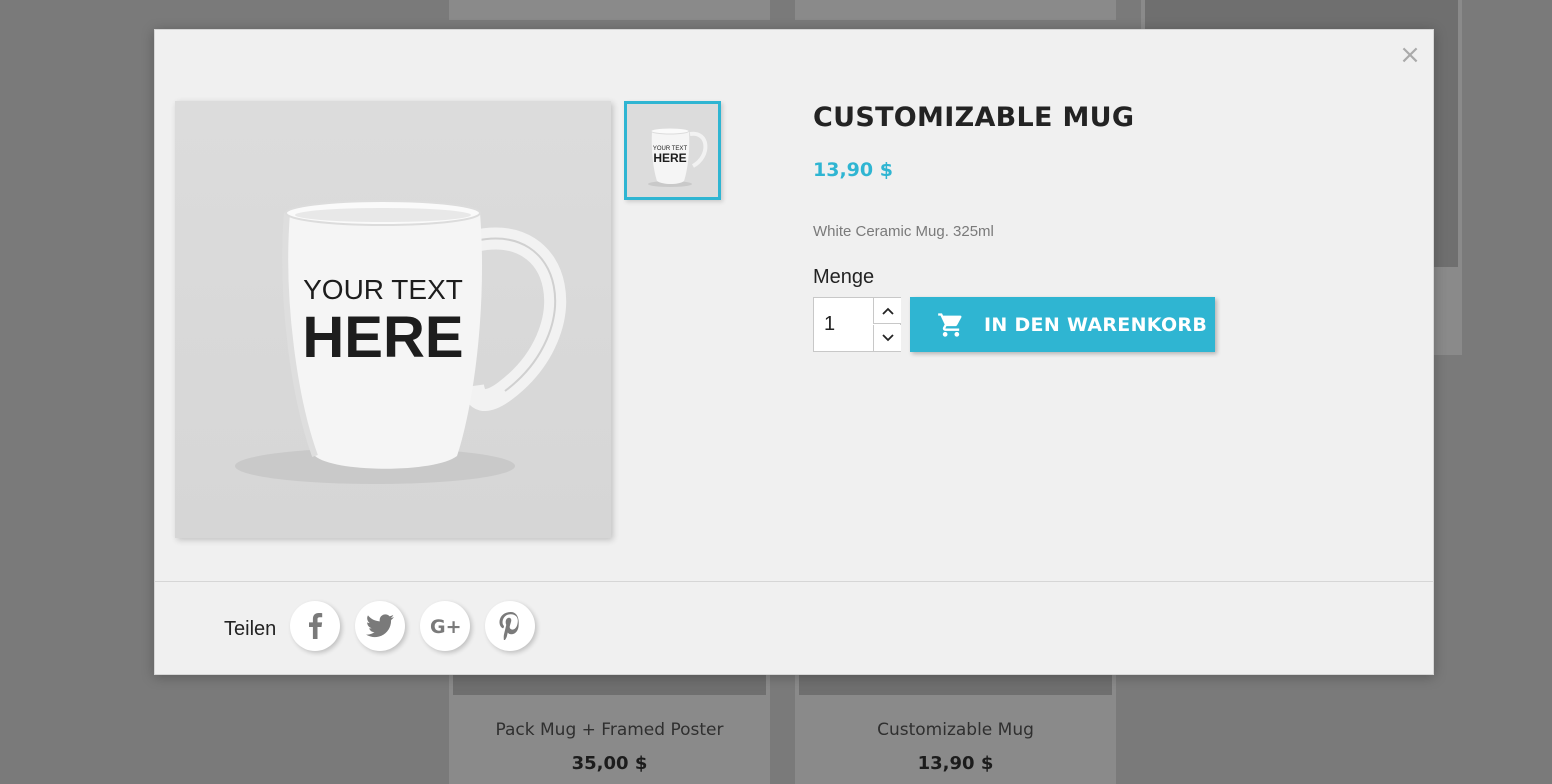  I want to click on share-facebook-button, so click(315, 626).